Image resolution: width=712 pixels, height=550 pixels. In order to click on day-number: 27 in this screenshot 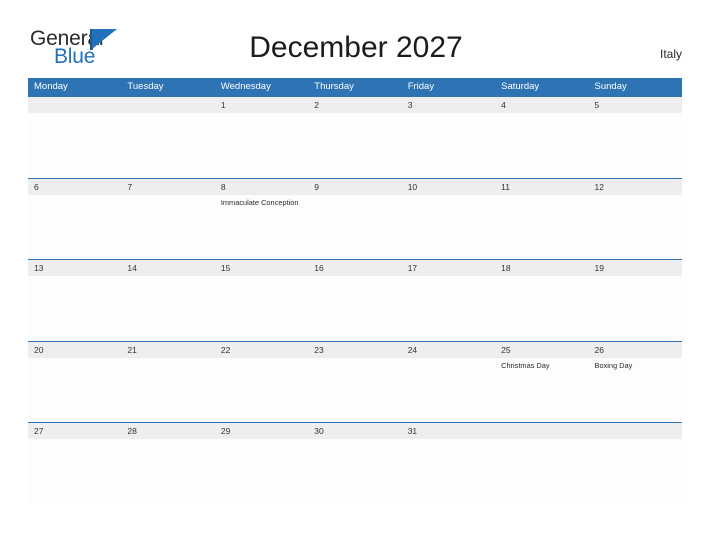, I will do `click(74, 431)`.